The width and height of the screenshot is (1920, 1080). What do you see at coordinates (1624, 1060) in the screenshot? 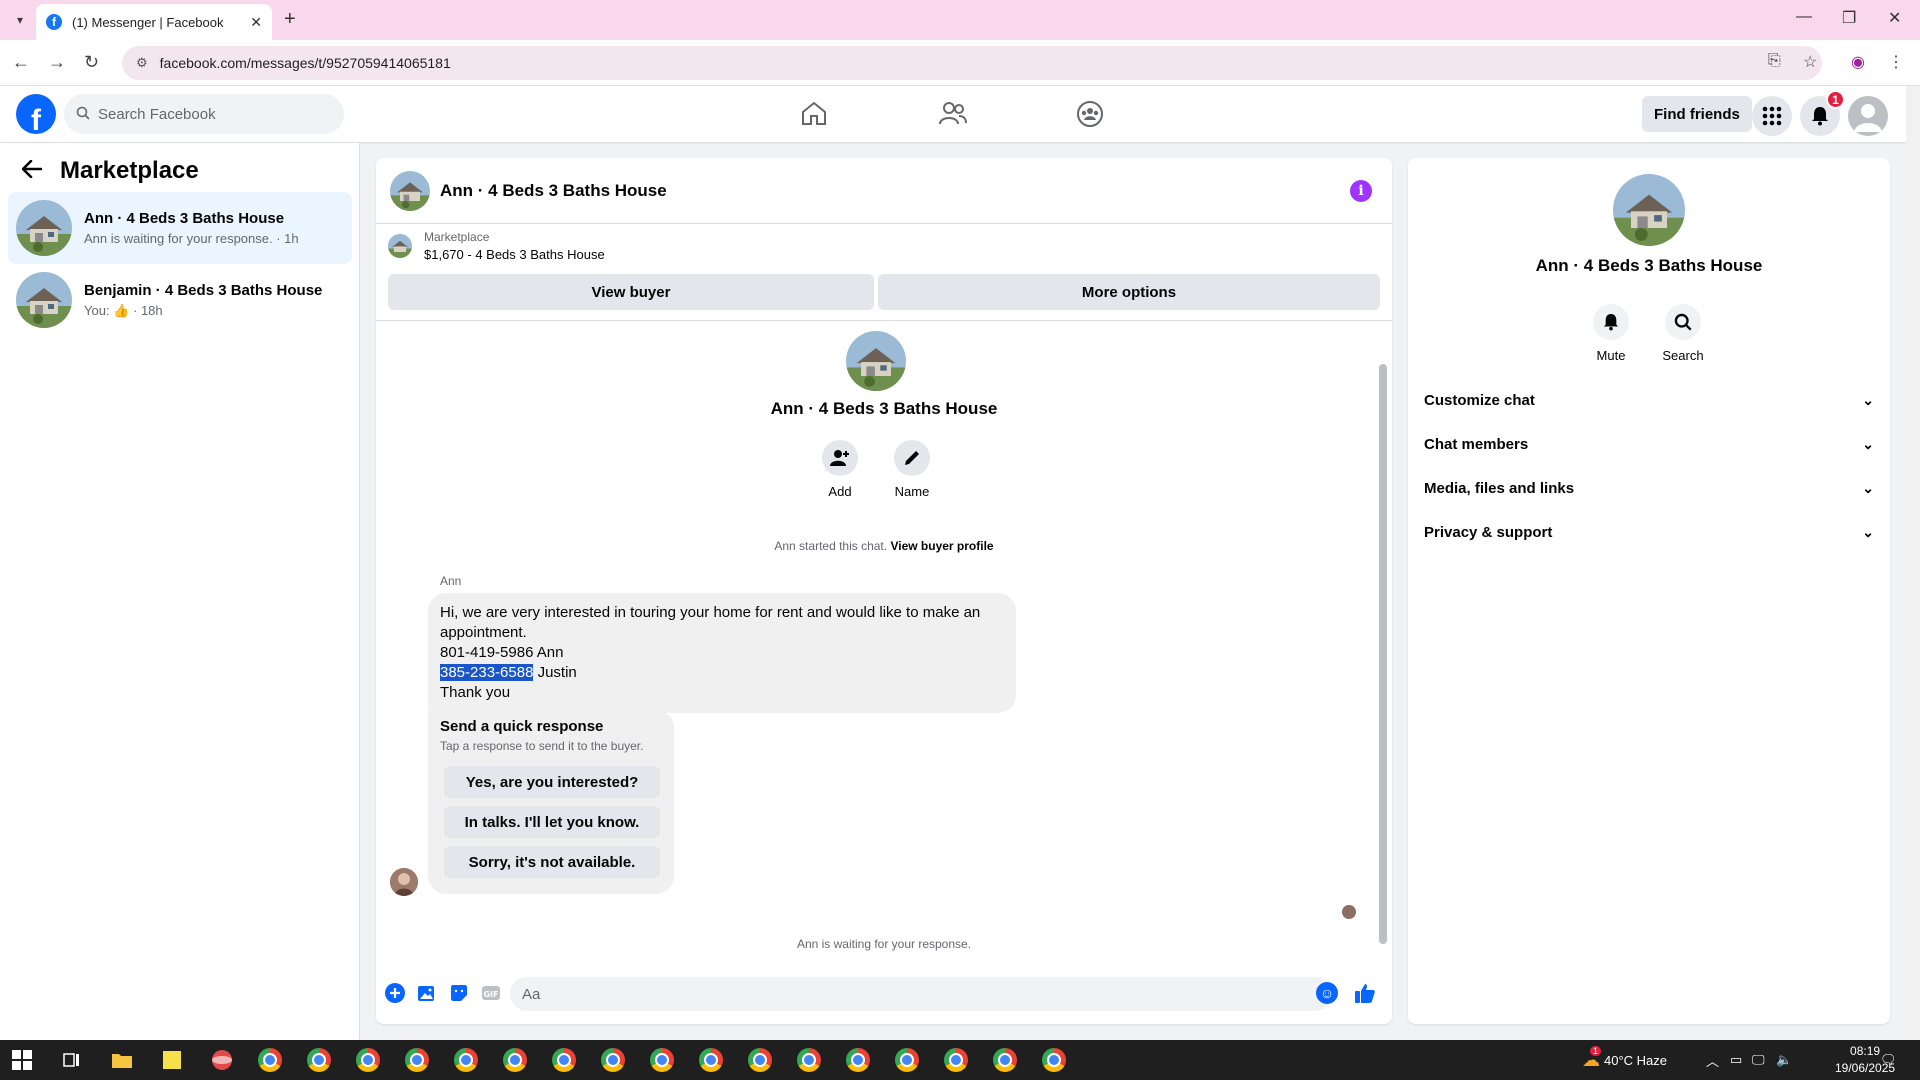
I see `weather-widget: ☁ 1 40°C Haze` at bounding box center [1624, 1060].